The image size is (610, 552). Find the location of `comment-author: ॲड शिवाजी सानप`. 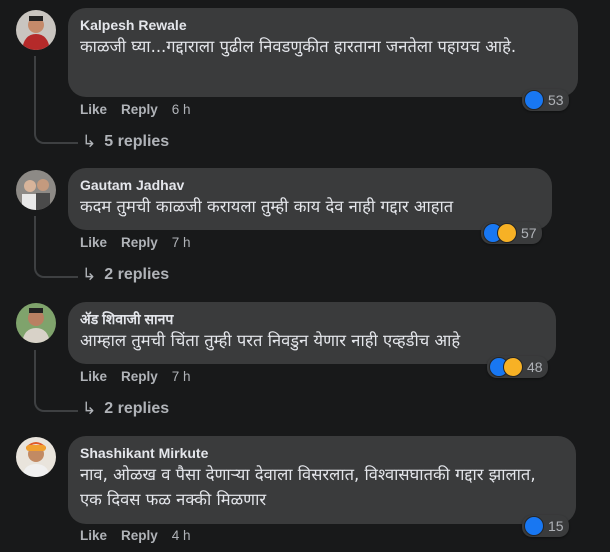

comment-author: ॲड शिवाजी सानप is located at coordinates (311, 319).